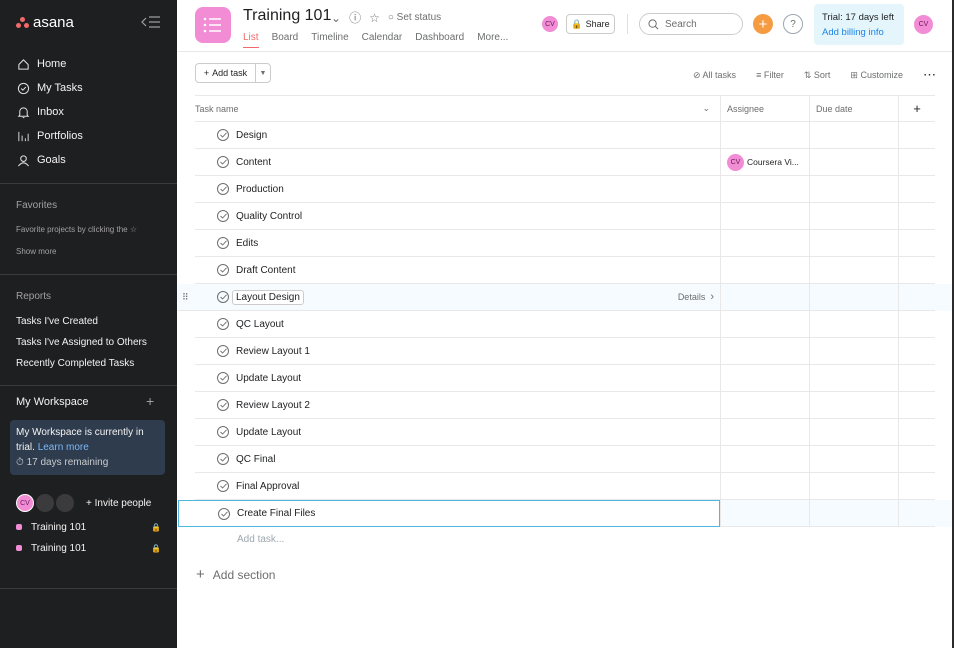  I want to click on table-row: QC Layout, so click(566, 324).